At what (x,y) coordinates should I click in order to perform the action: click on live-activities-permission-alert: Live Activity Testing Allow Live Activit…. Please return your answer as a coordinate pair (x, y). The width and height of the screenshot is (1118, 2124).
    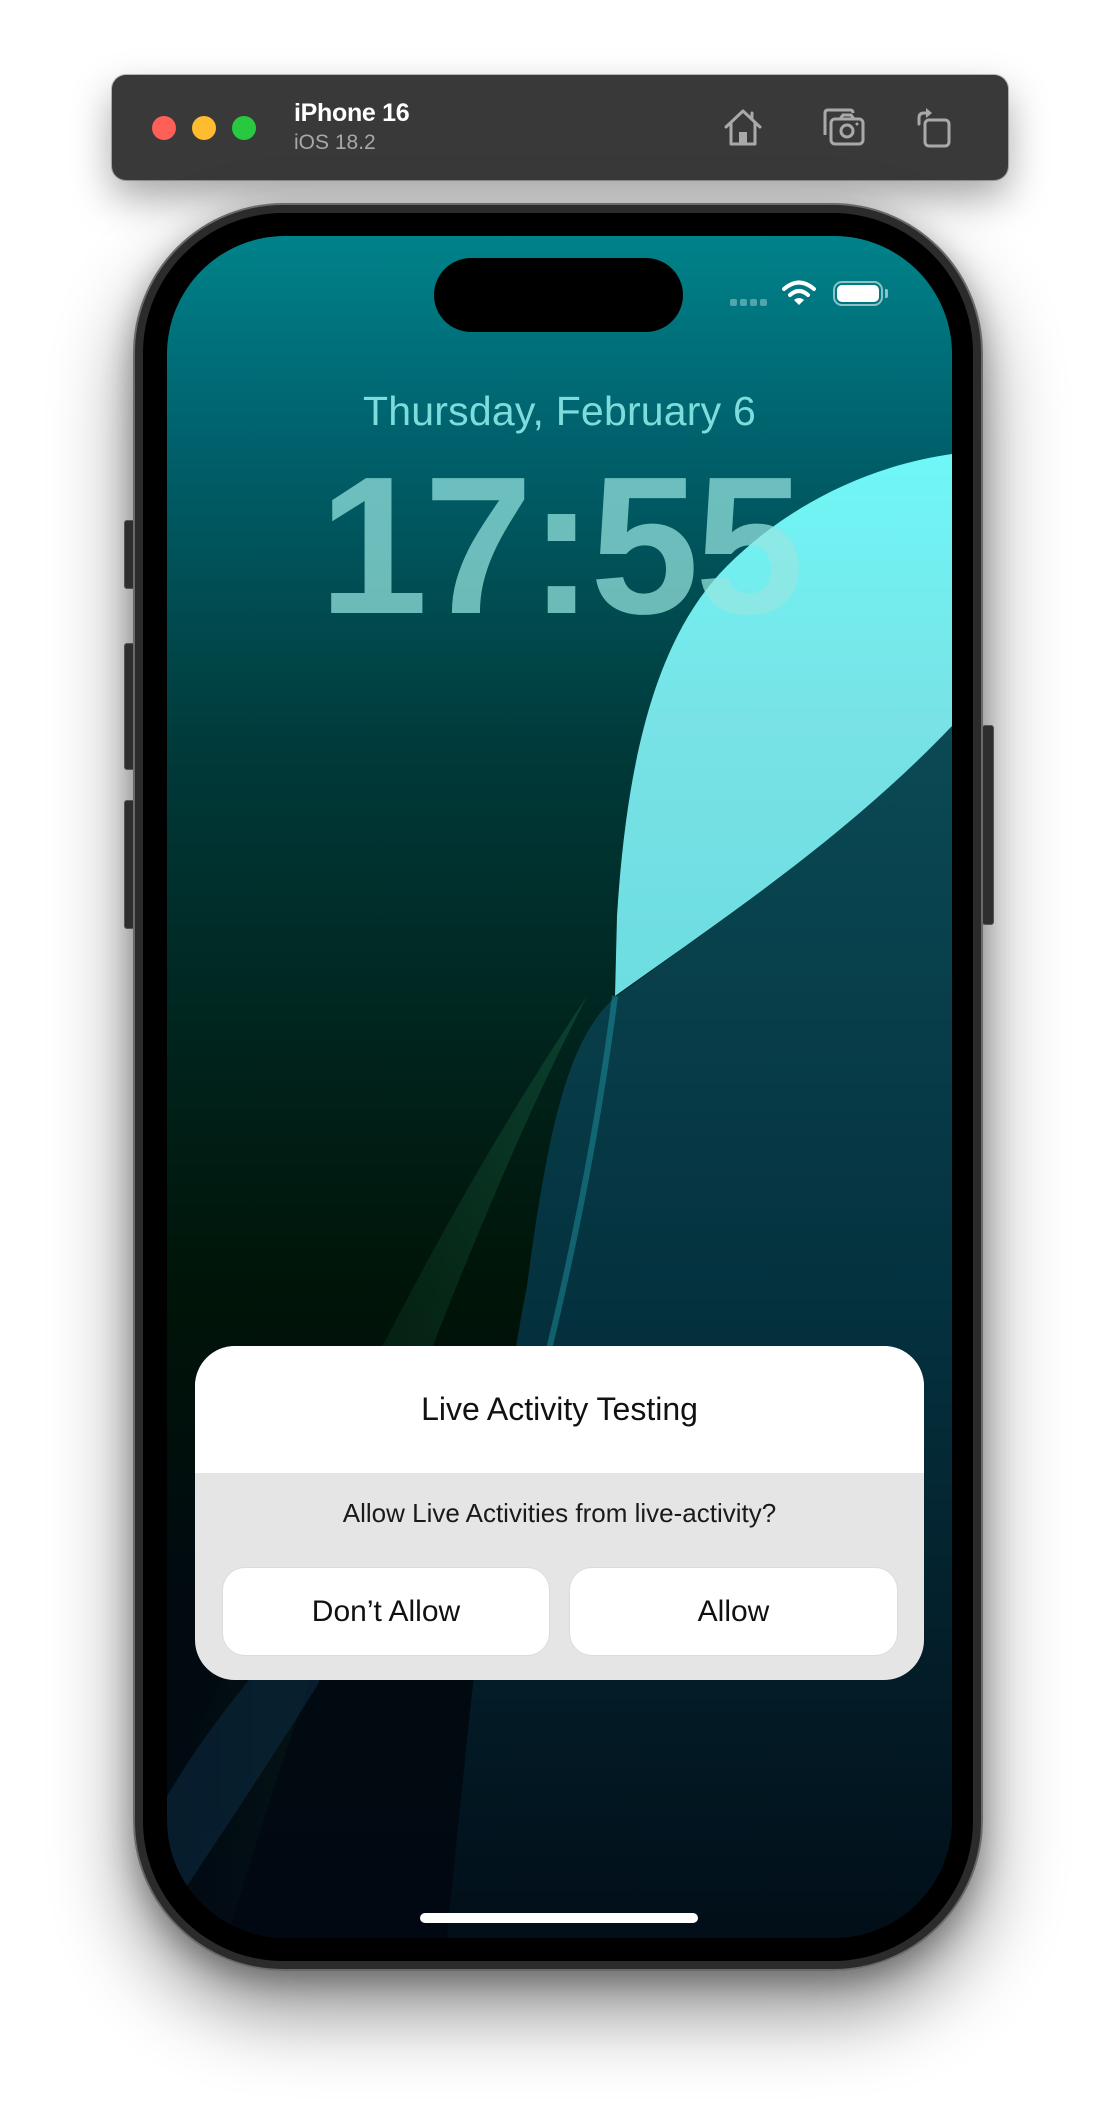
    Looking at the image, I should click on (559, 1513).